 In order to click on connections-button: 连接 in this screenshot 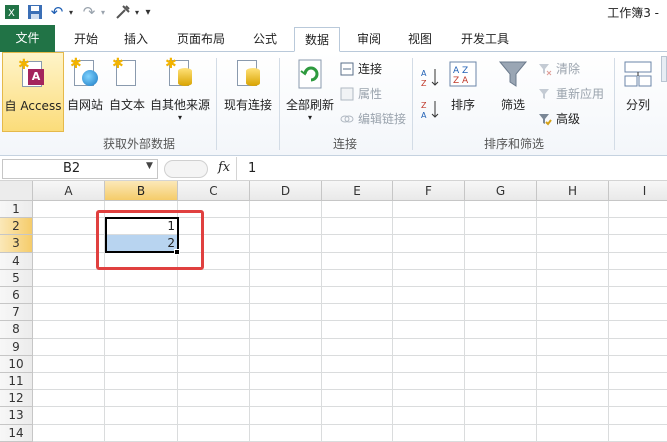, I will do `click(361, 68)`.